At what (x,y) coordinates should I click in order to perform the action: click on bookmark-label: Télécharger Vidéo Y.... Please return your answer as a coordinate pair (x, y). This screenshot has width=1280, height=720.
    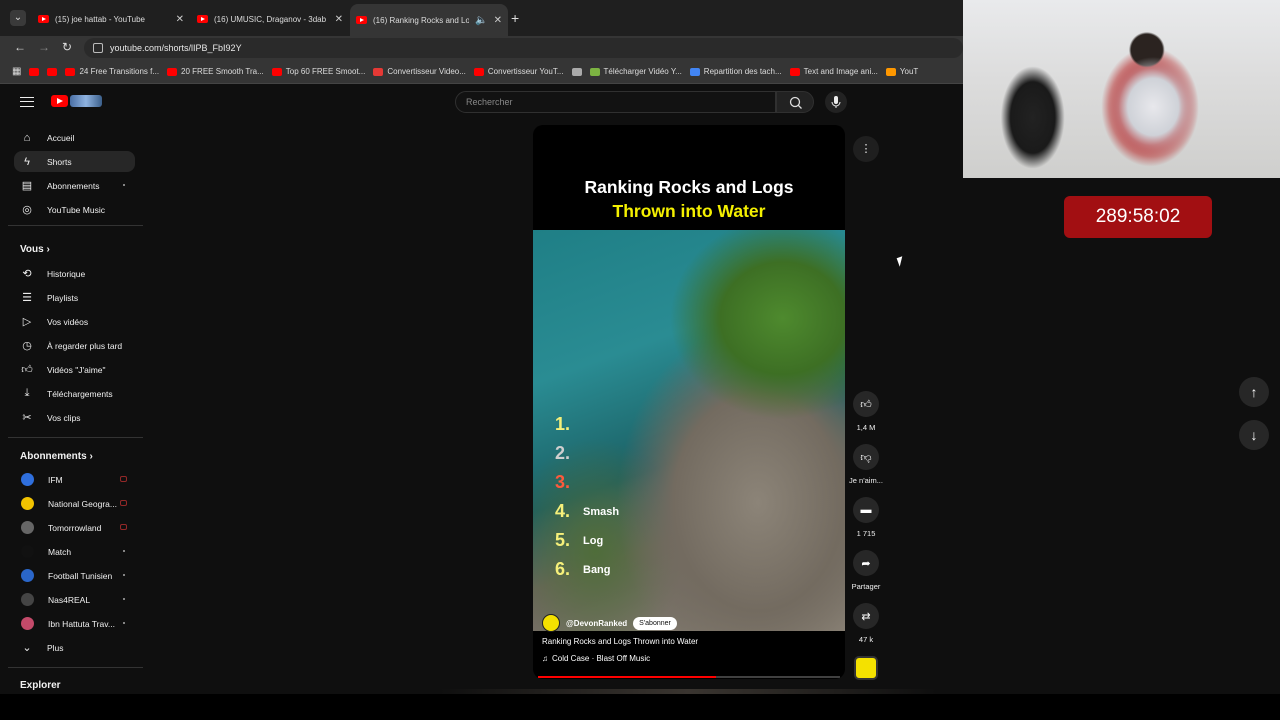
    Looking at the image, I should click on (642, 71).